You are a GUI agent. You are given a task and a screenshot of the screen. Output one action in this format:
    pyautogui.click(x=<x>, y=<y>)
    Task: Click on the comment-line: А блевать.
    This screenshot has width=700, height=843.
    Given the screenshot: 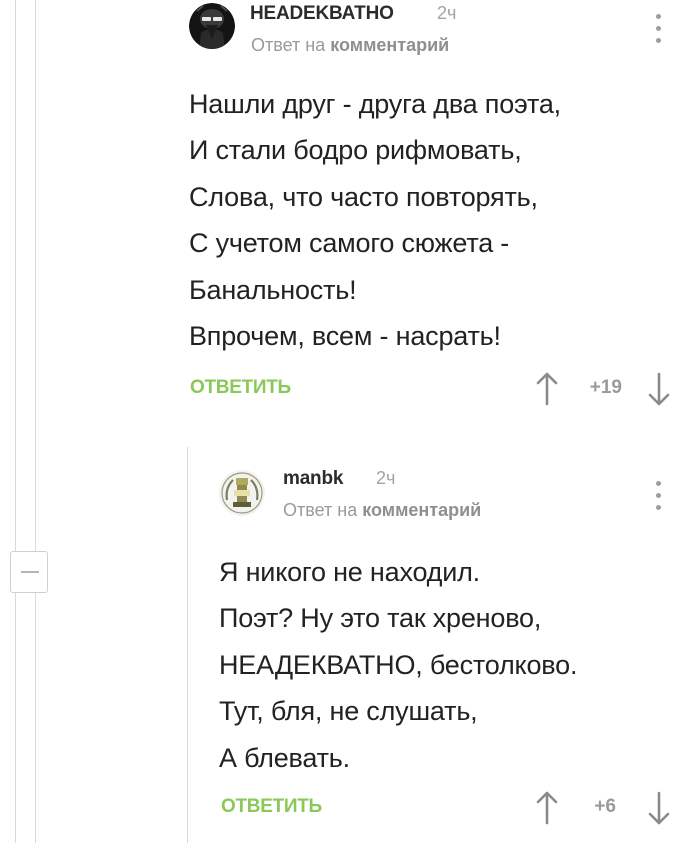 What is the action you would take?
    pyautogui.click(x=284, y=757)
    